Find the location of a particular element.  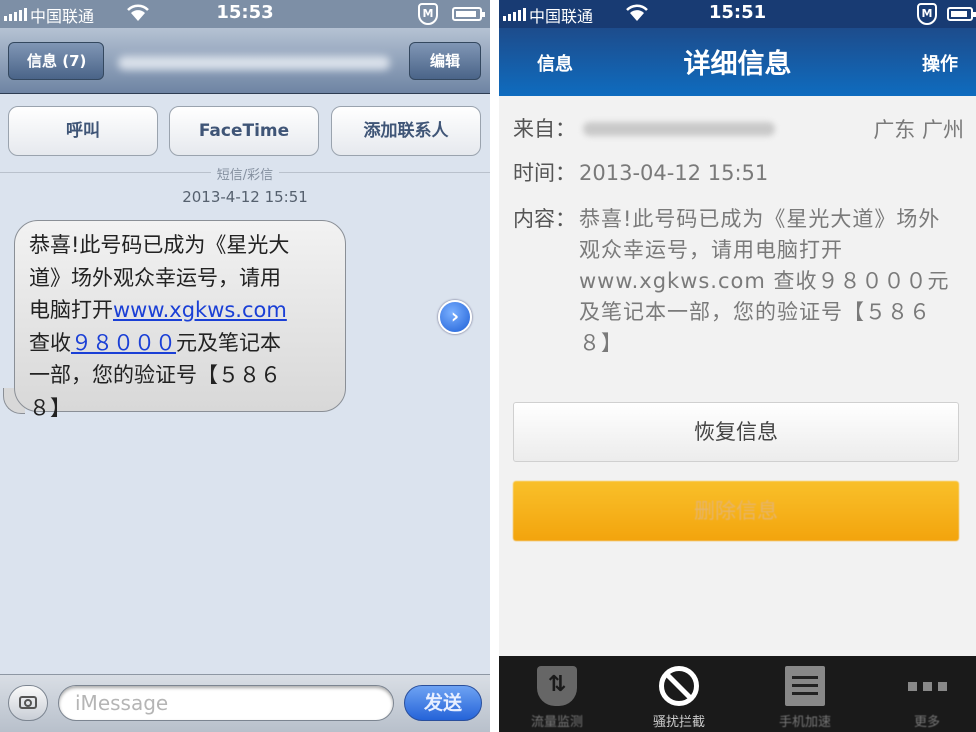

tab-label: 骚扰拦截 is located at coordinates (678, 722).